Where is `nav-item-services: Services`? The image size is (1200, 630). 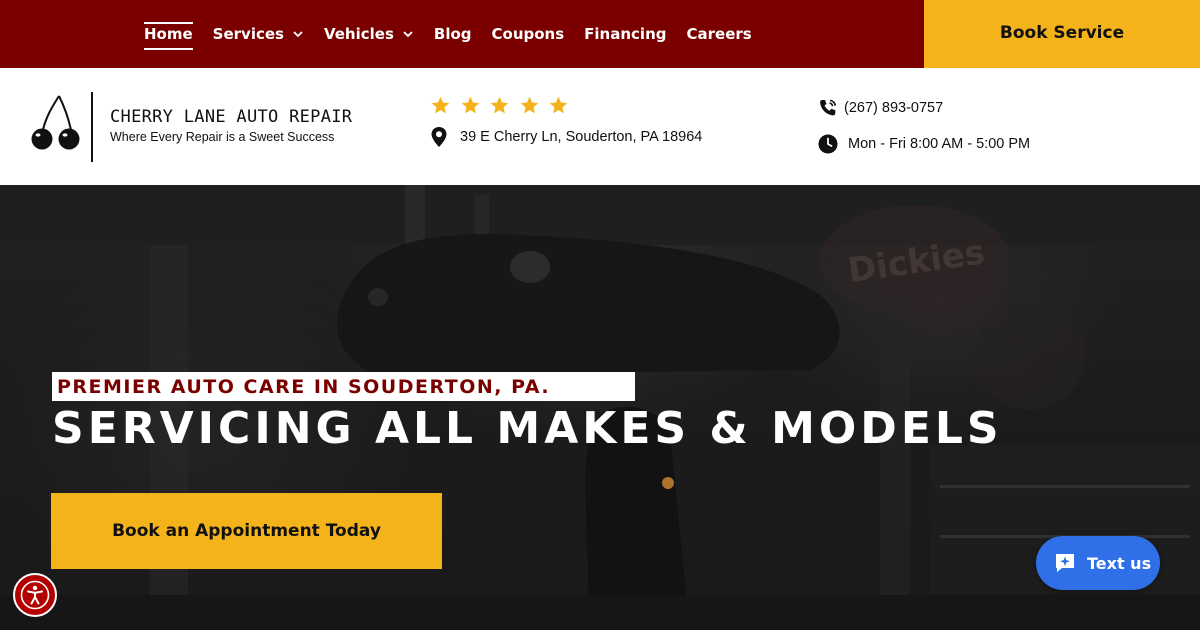
nav-item-services: Services is located at coordinates (258, 34).